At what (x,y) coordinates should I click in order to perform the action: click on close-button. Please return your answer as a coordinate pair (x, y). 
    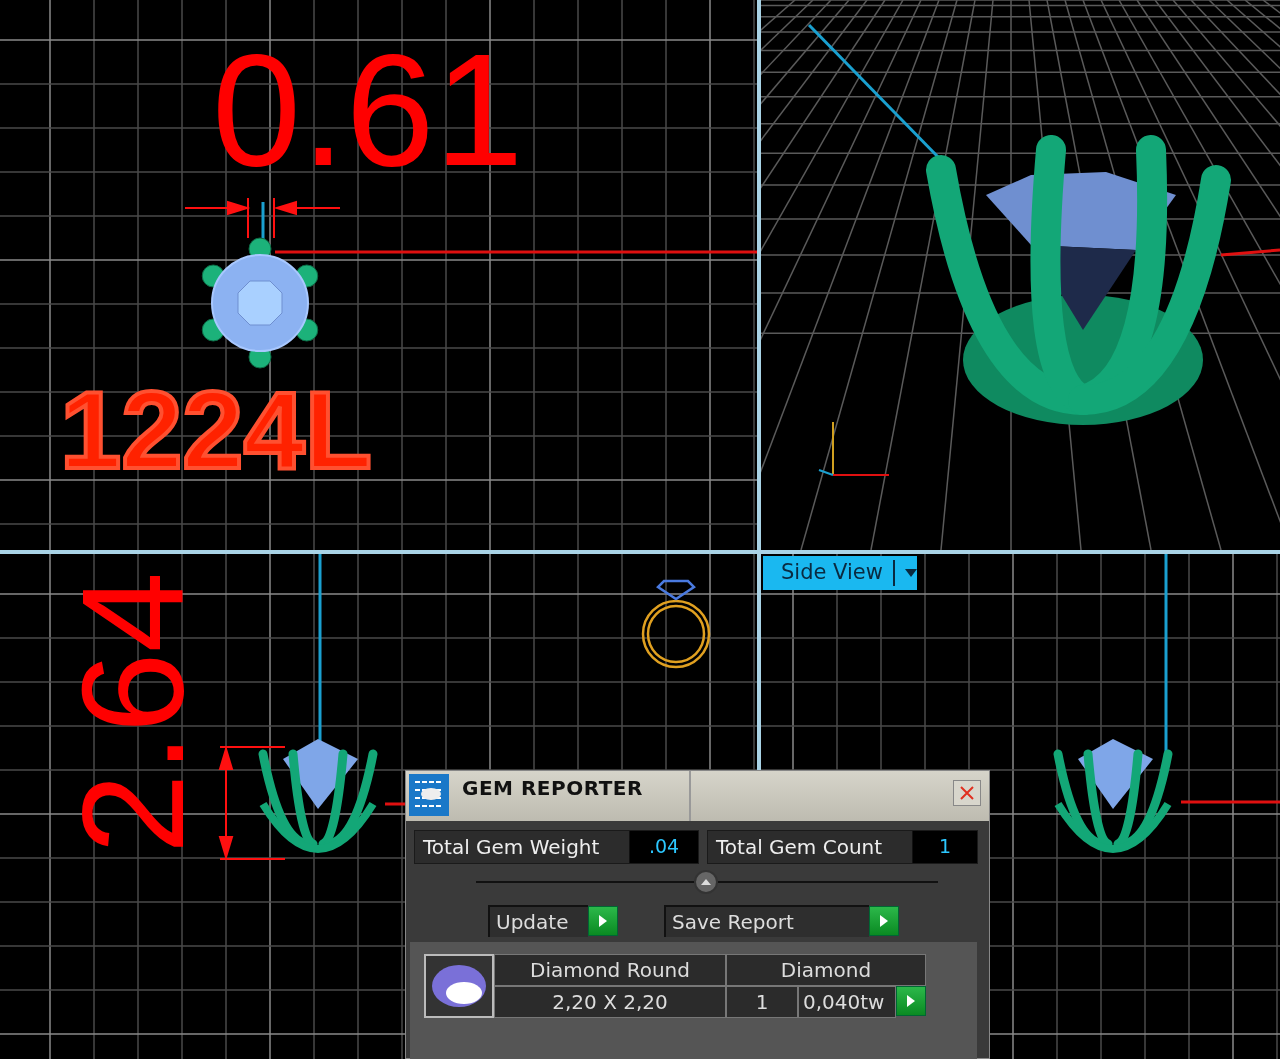
    Looking at the image, I should click on (967, 793).